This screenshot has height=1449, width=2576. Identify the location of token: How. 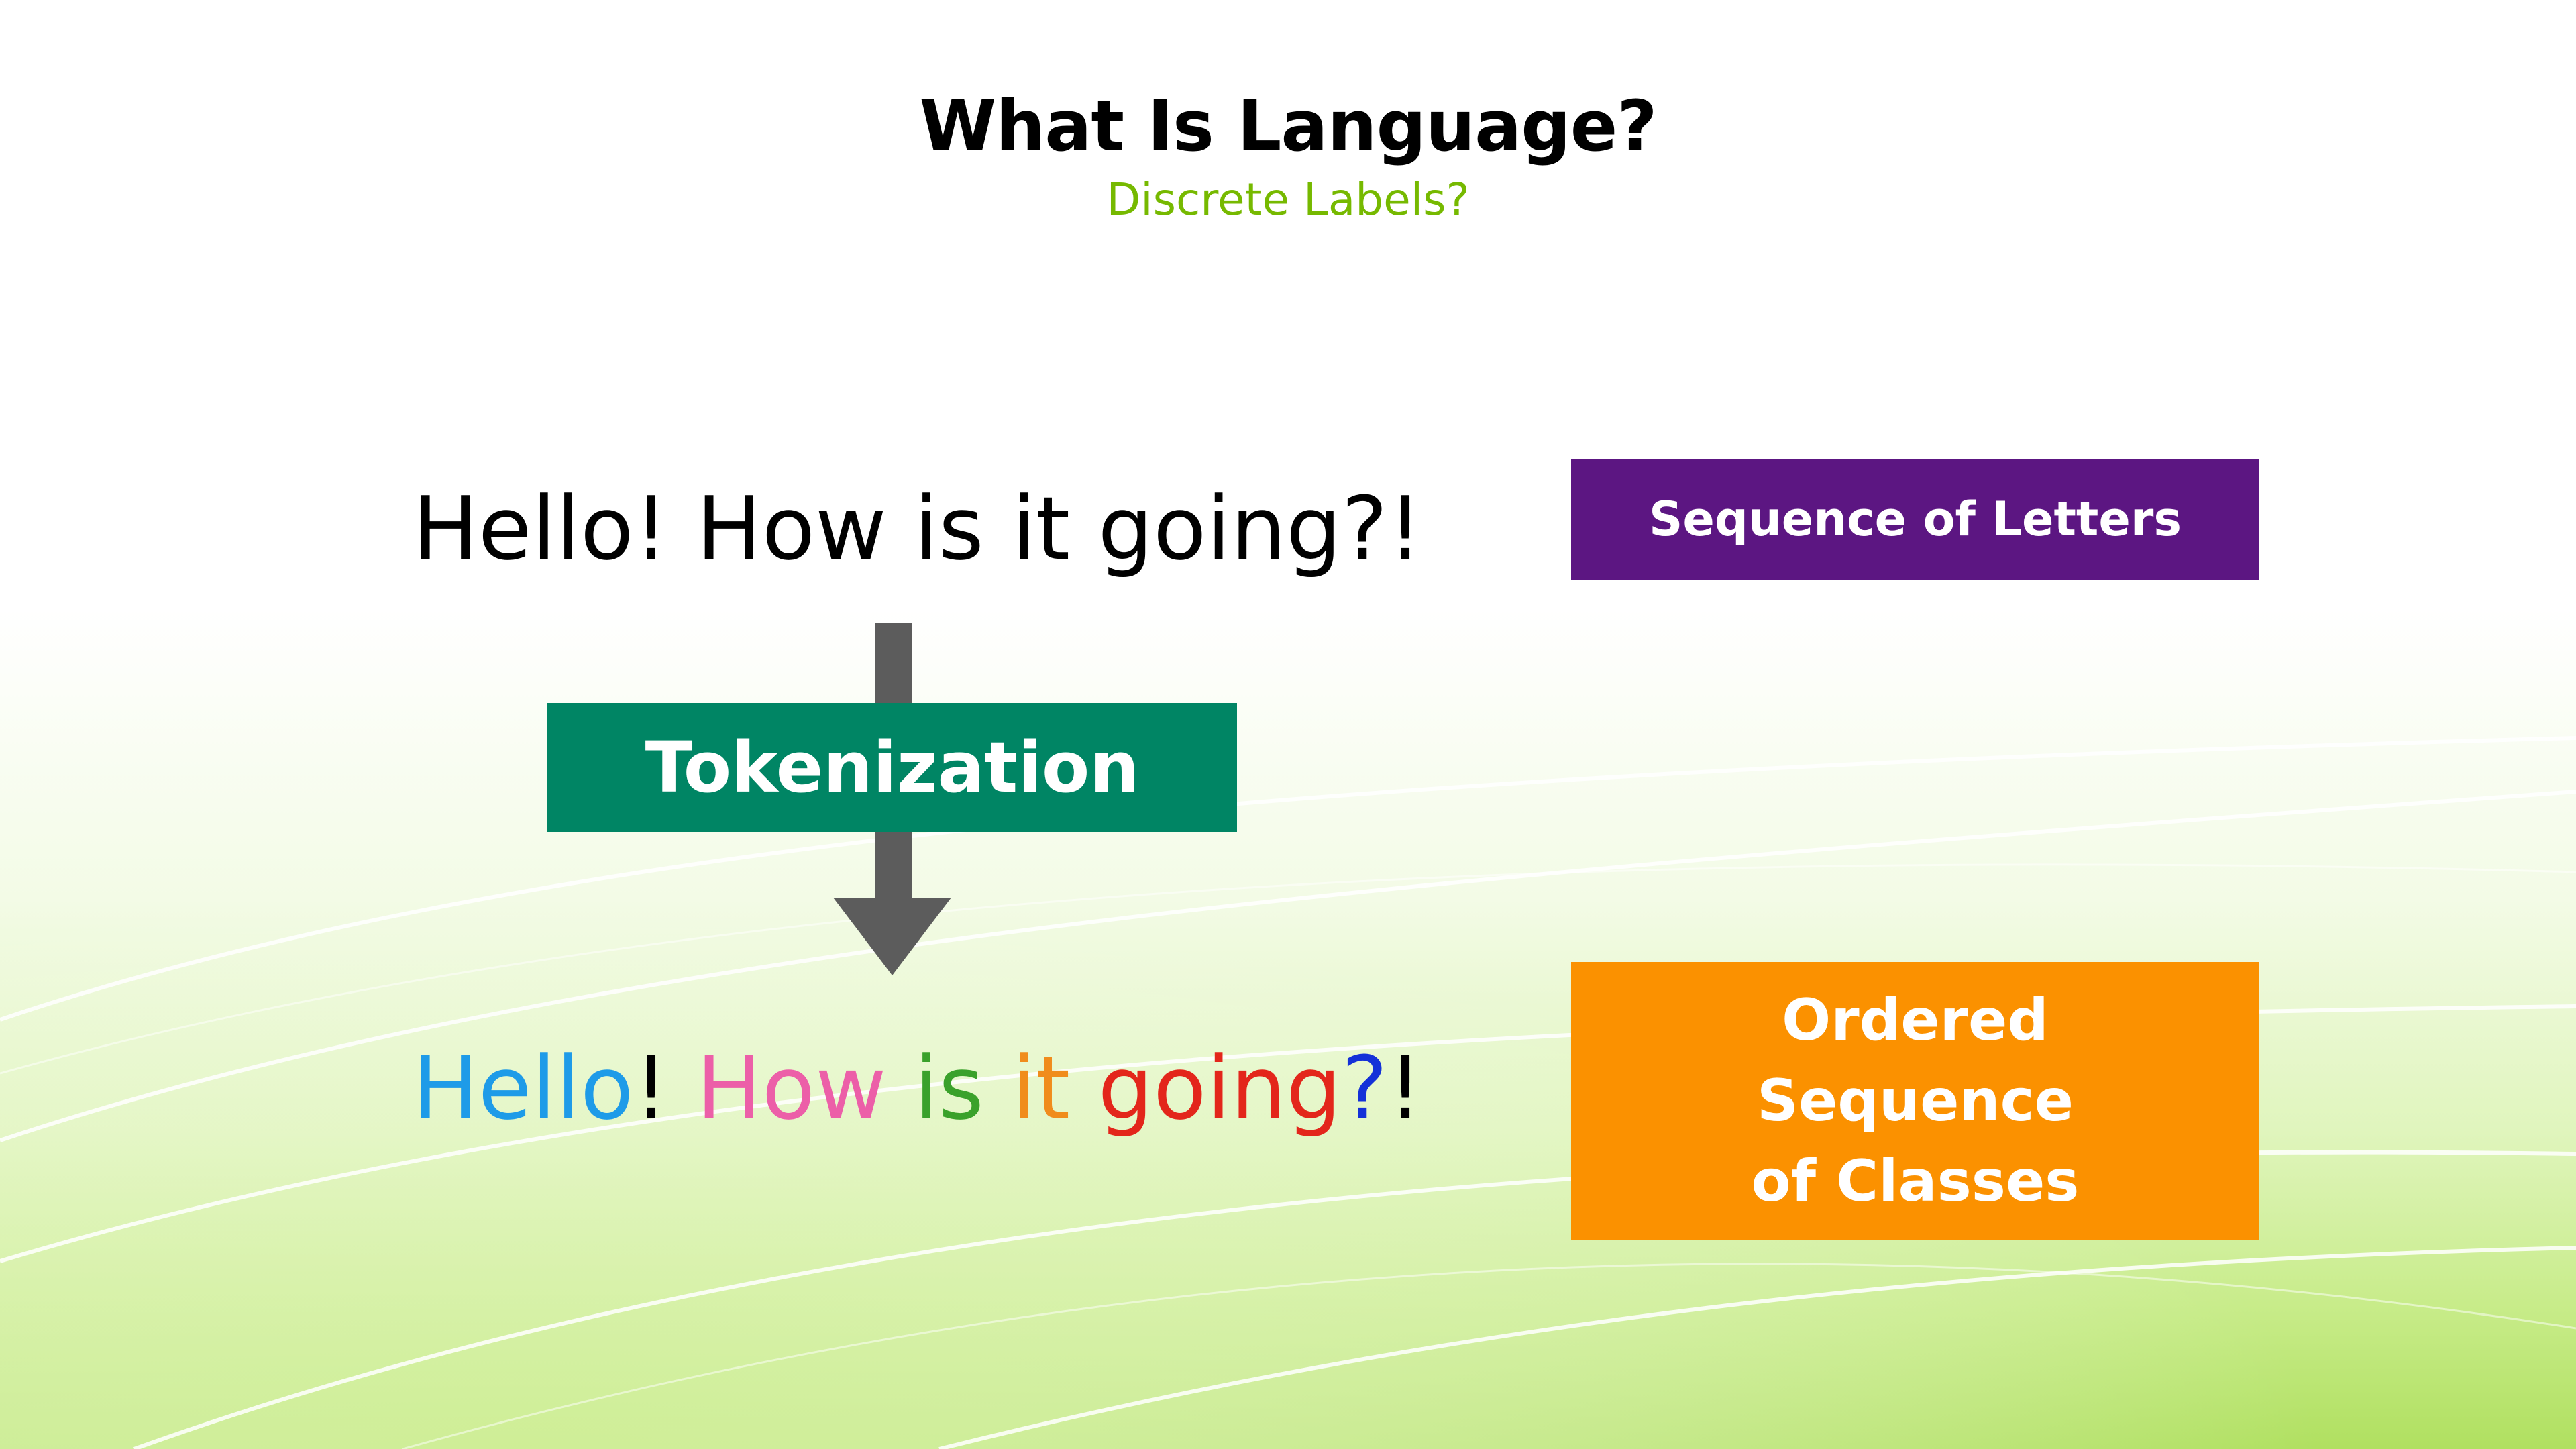
(805, 1088).